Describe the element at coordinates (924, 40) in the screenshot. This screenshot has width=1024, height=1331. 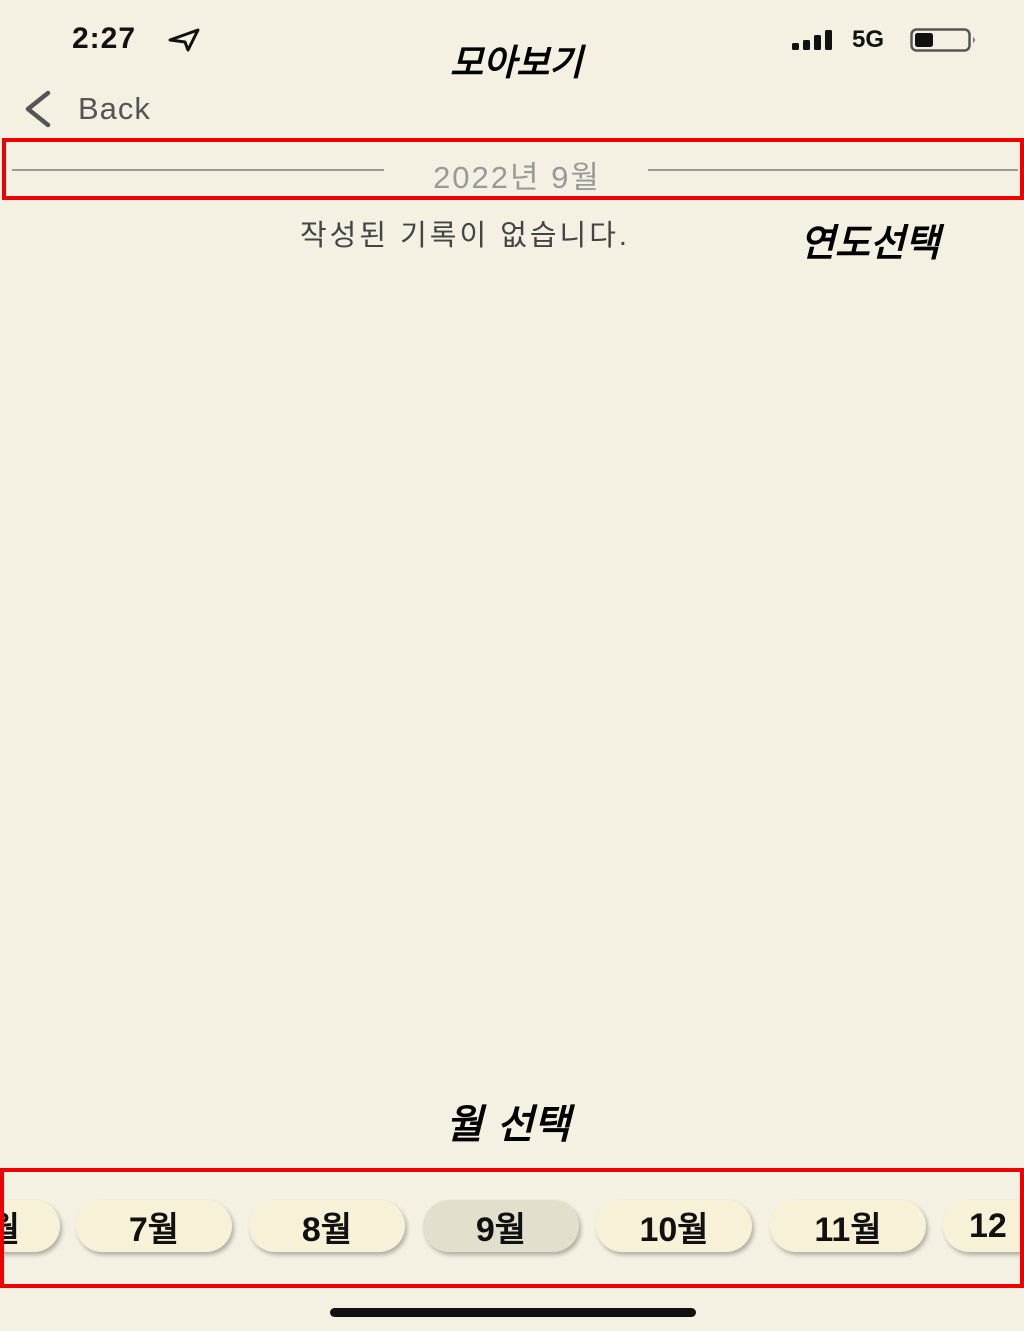
I see `battery-level` at that location.